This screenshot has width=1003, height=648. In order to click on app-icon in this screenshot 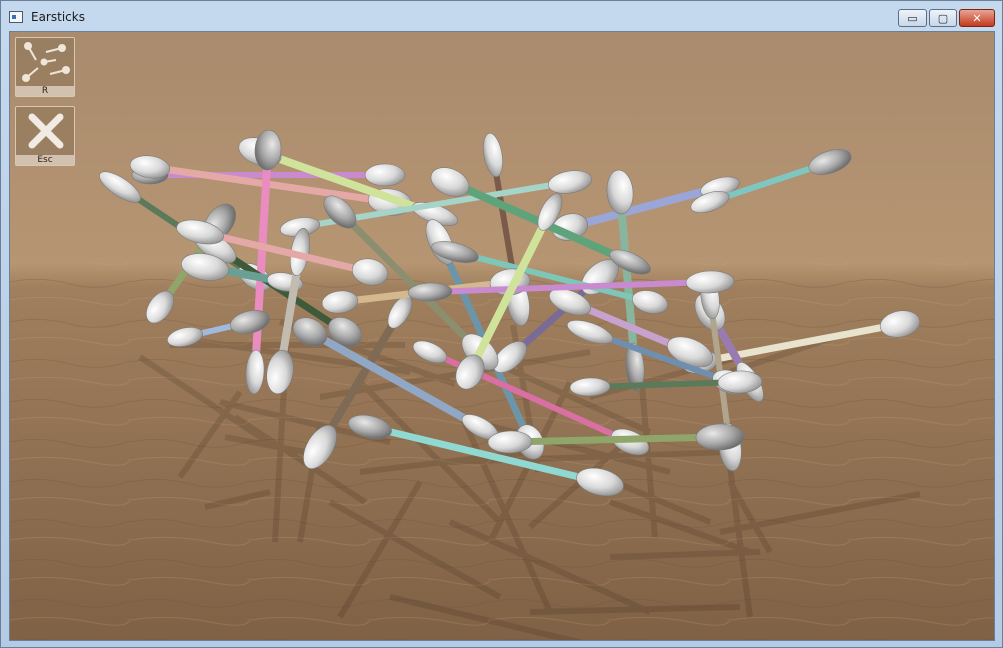, I will do `click(16, 17)`.